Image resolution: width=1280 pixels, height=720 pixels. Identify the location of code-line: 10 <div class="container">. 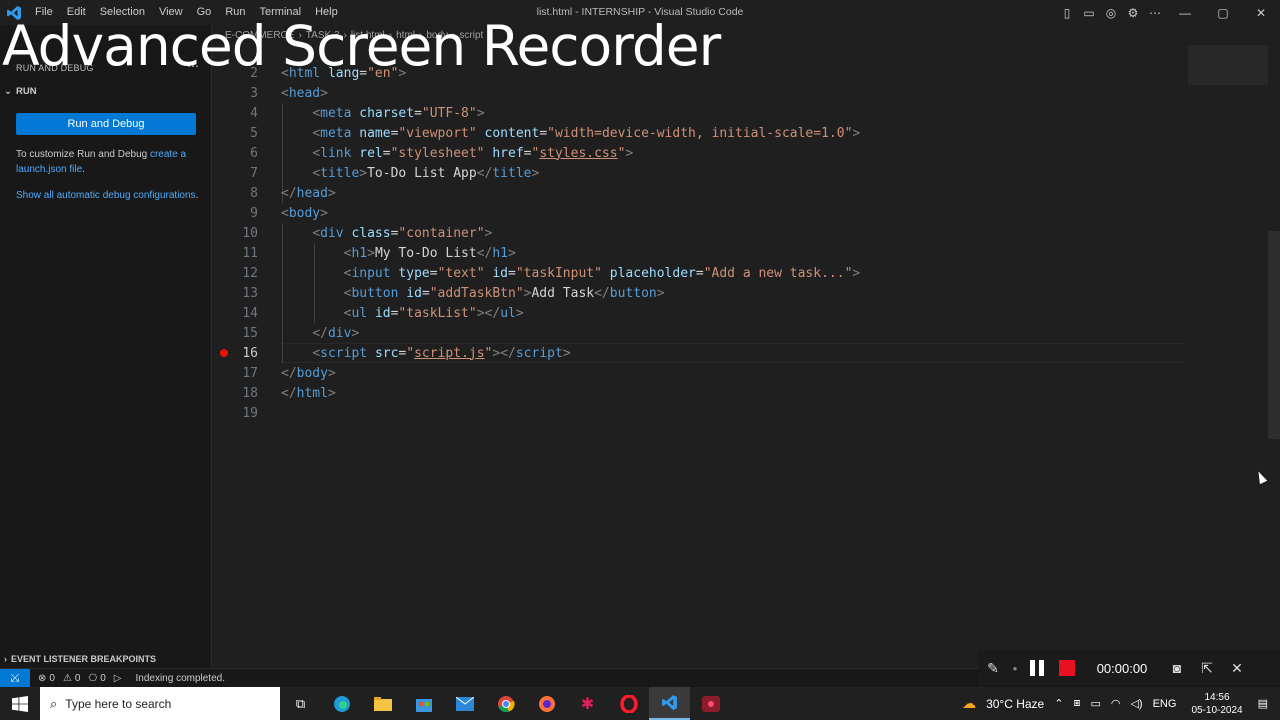
(703, 233).